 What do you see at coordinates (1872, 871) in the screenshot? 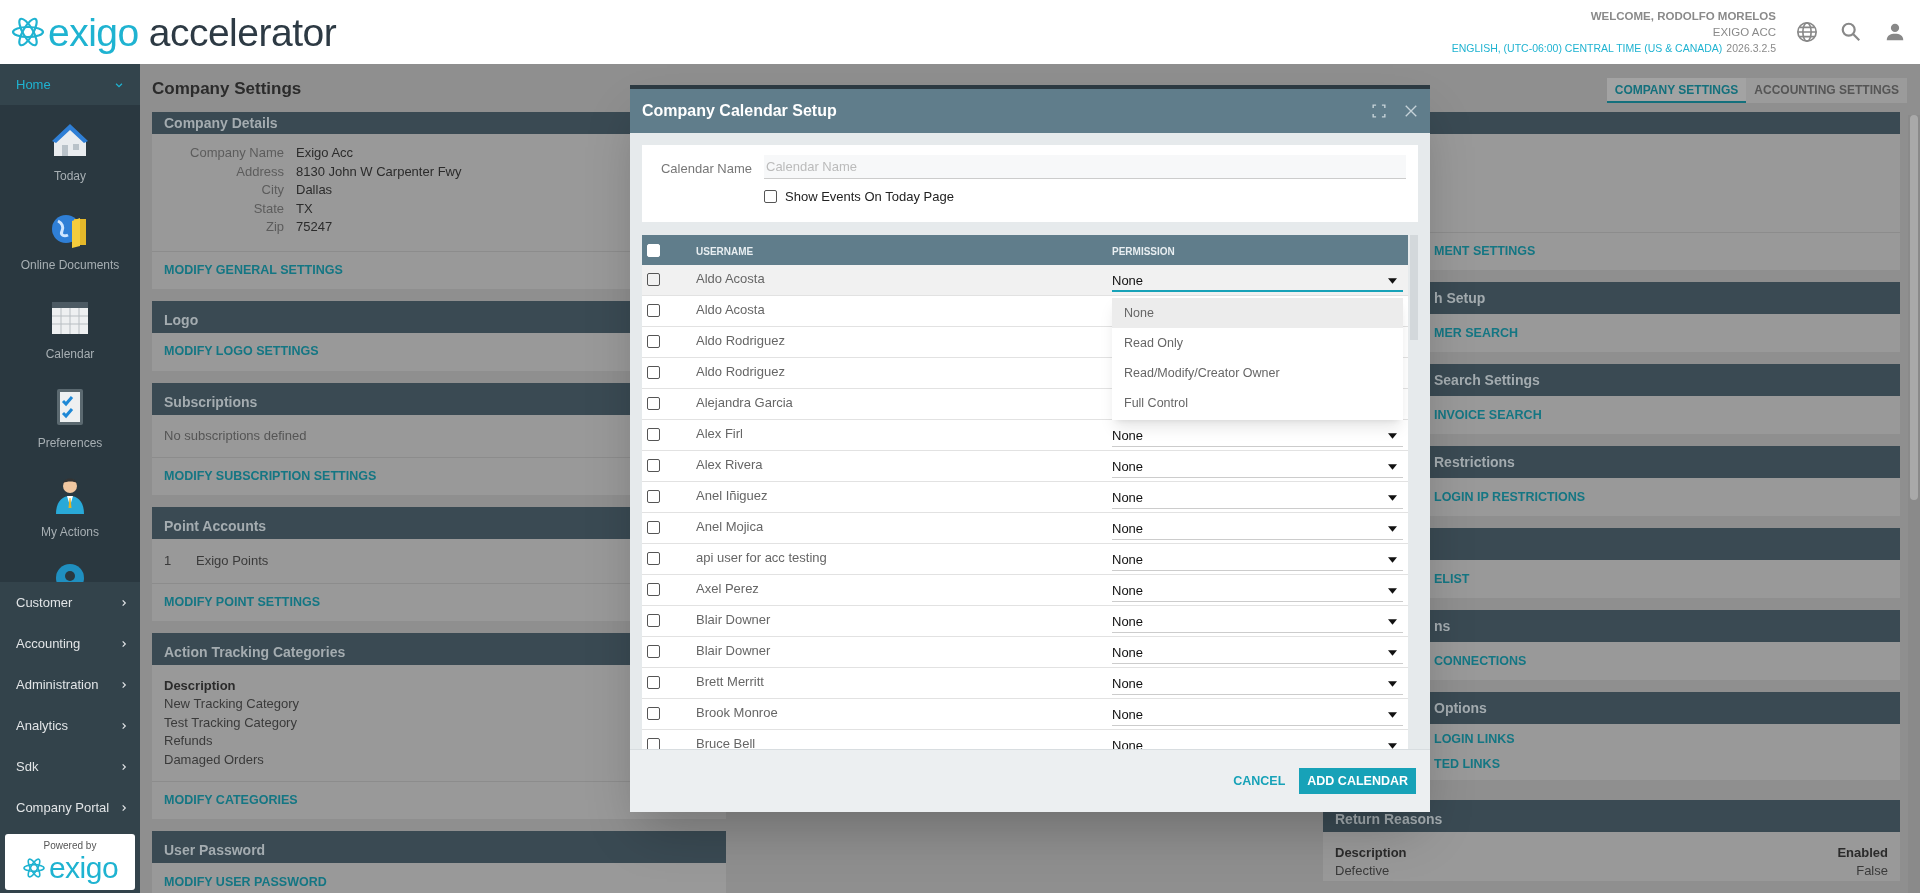
I see `table-cell-text: False` at bounding box center [1872, 871].